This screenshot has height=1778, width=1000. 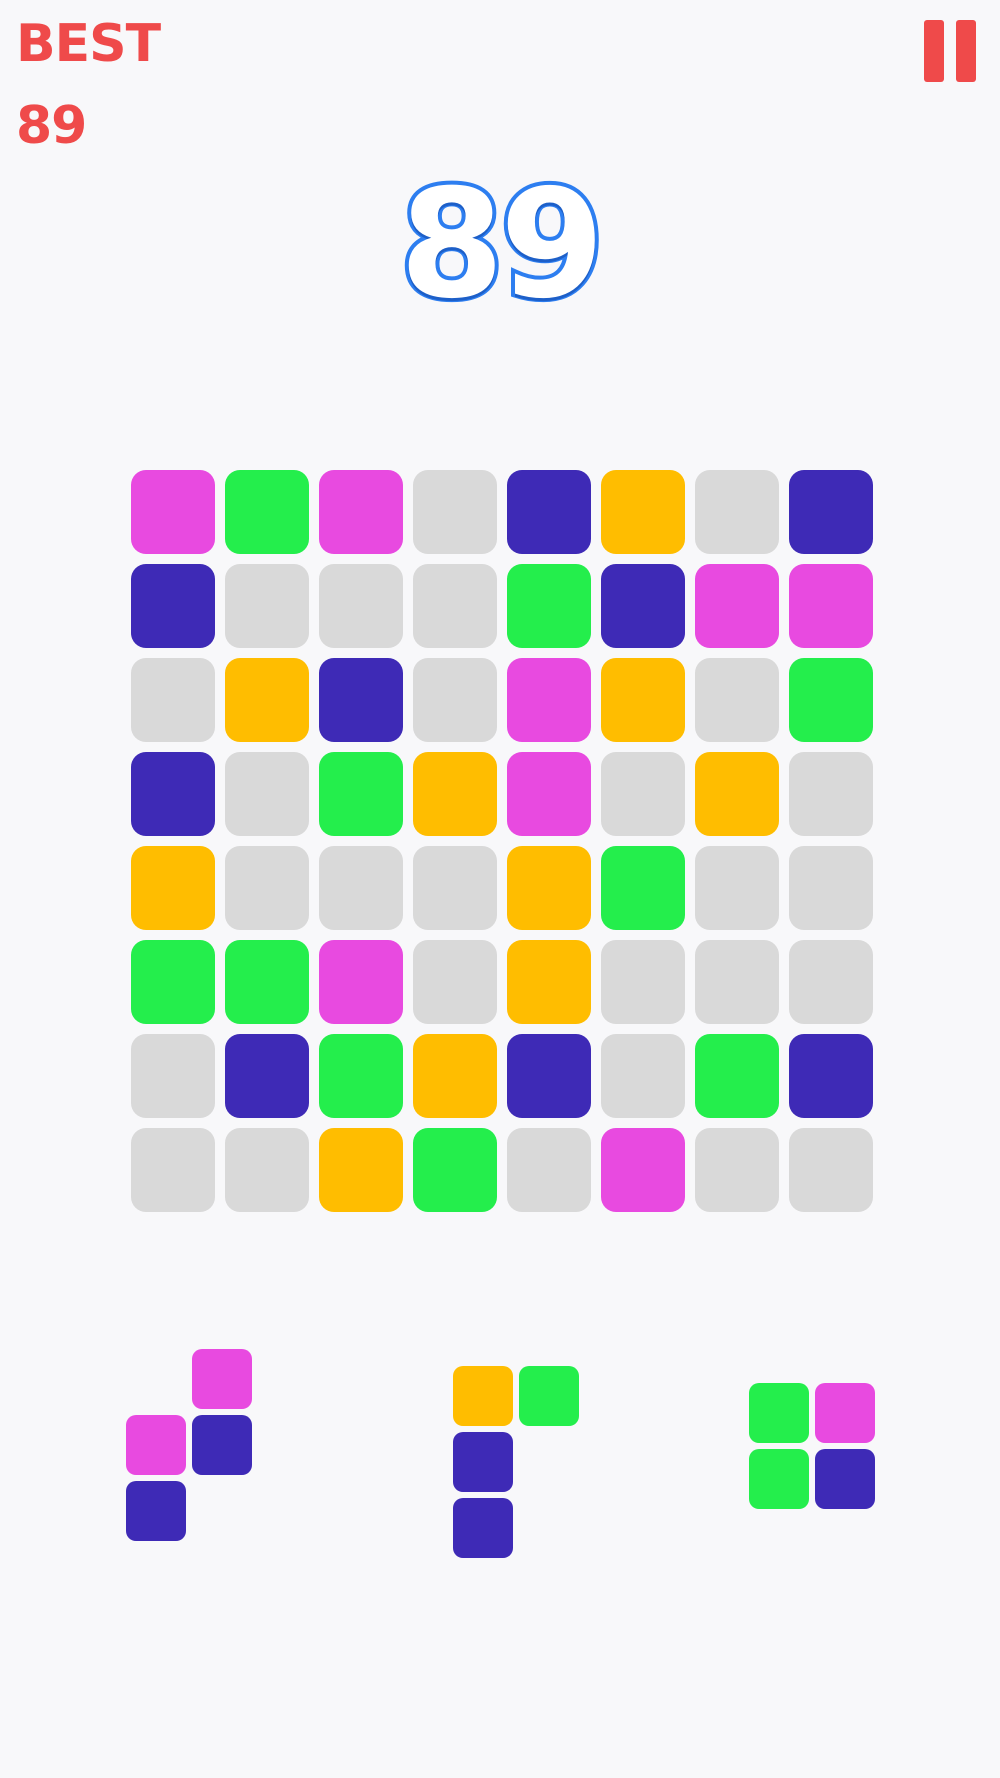 I want to click on pause-button, so click(x=950, y=52).